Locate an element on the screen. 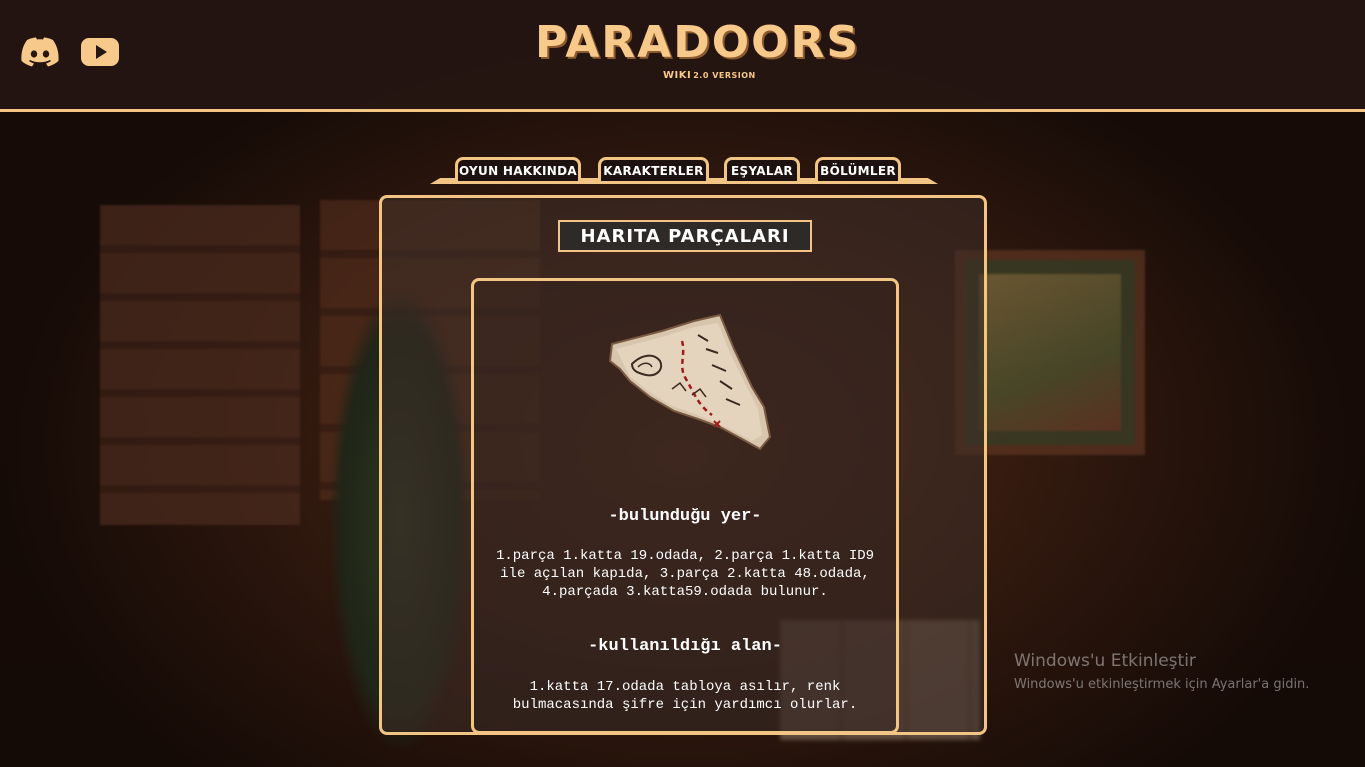  usage-heading: -kullanıldığı alan- is located at coordinates (685, 646).